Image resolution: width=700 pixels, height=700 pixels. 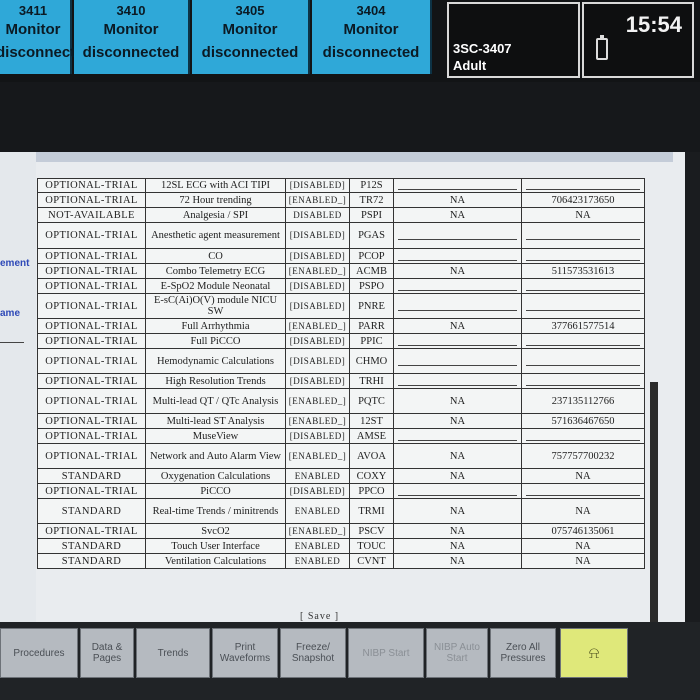 What do you see at coordinates (513, 40) in the screenshot?
I see `patient-info: 3SC-3407 Adult` at bounding box center [513, 40].